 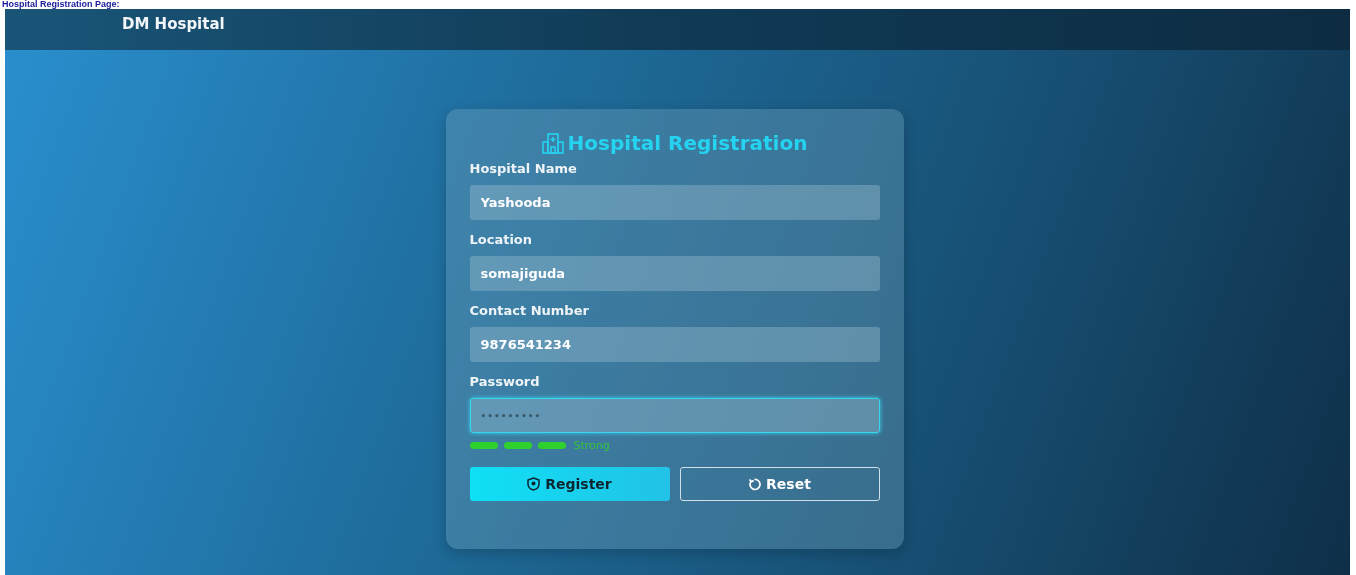 What do you see at coordinates (523, 169) in the screenshot?
I see `field-label: Hospital Name` at bounding box center [523, 169].